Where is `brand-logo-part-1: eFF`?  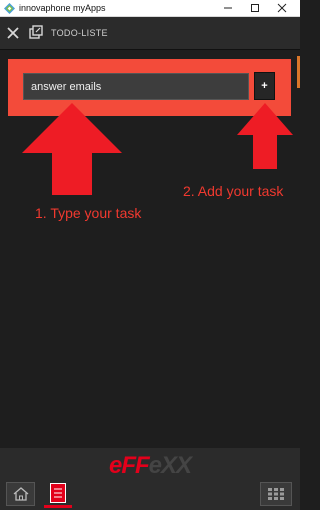
brand-logo-part-1: eFF is located at coordinates (129, 465).